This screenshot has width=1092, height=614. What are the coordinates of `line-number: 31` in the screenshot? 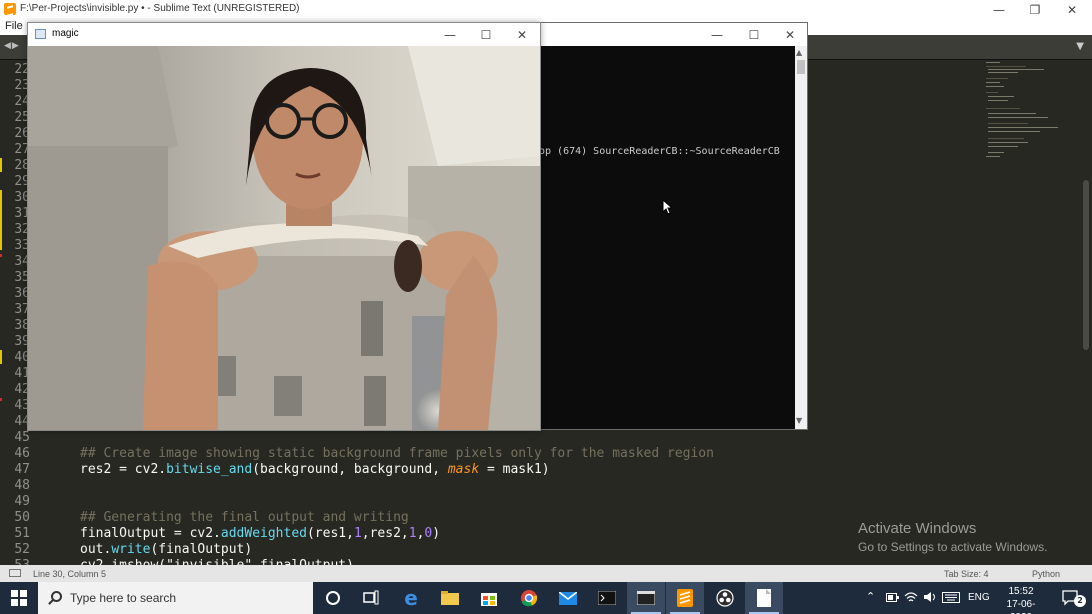 It's located at (22, 213).